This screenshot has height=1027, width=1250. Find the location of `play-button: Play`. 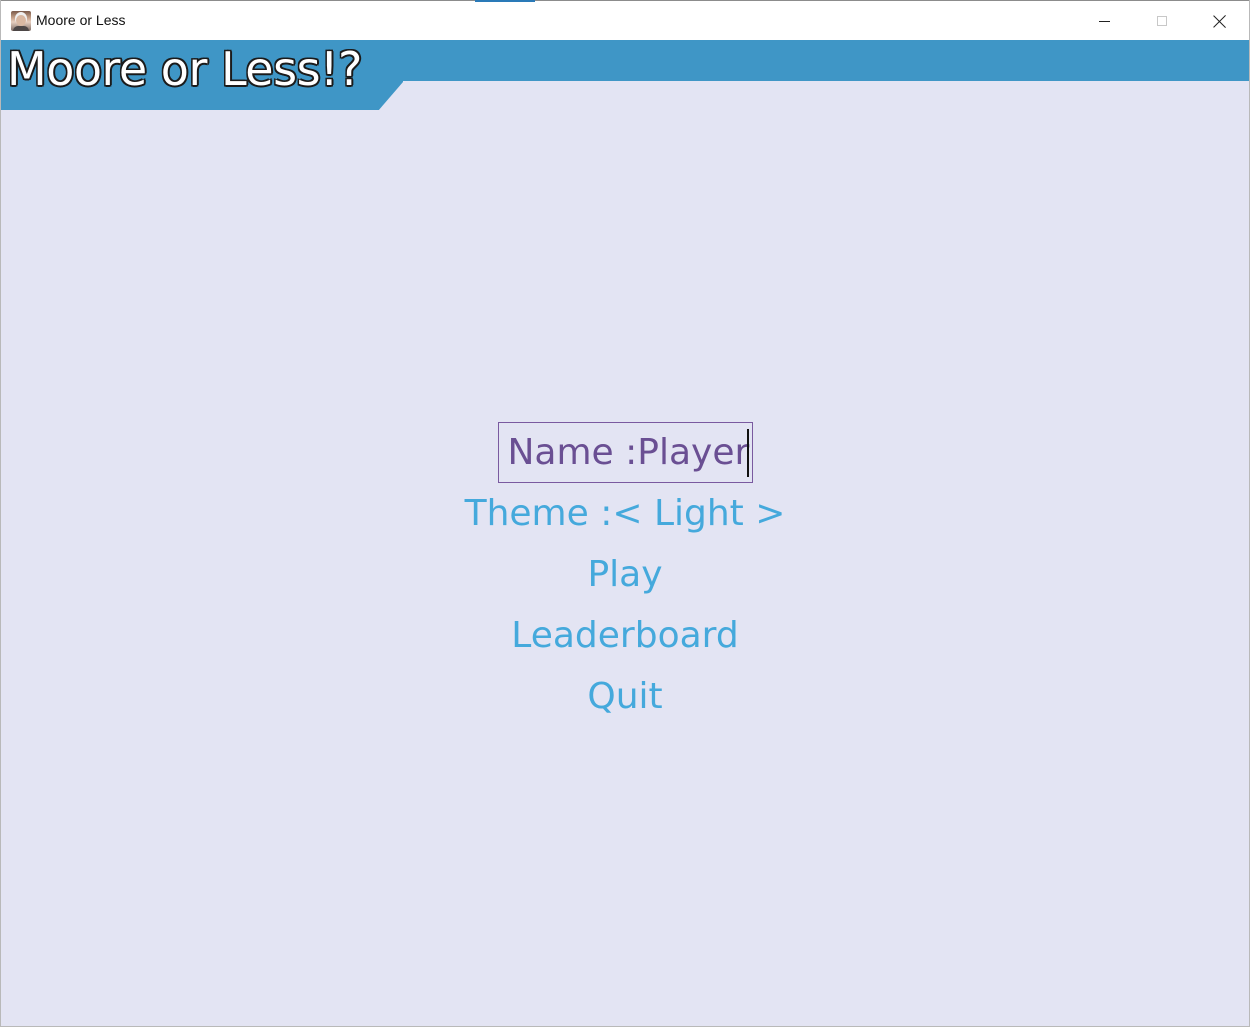

play-button: Play is located at coordinates (624, 574).